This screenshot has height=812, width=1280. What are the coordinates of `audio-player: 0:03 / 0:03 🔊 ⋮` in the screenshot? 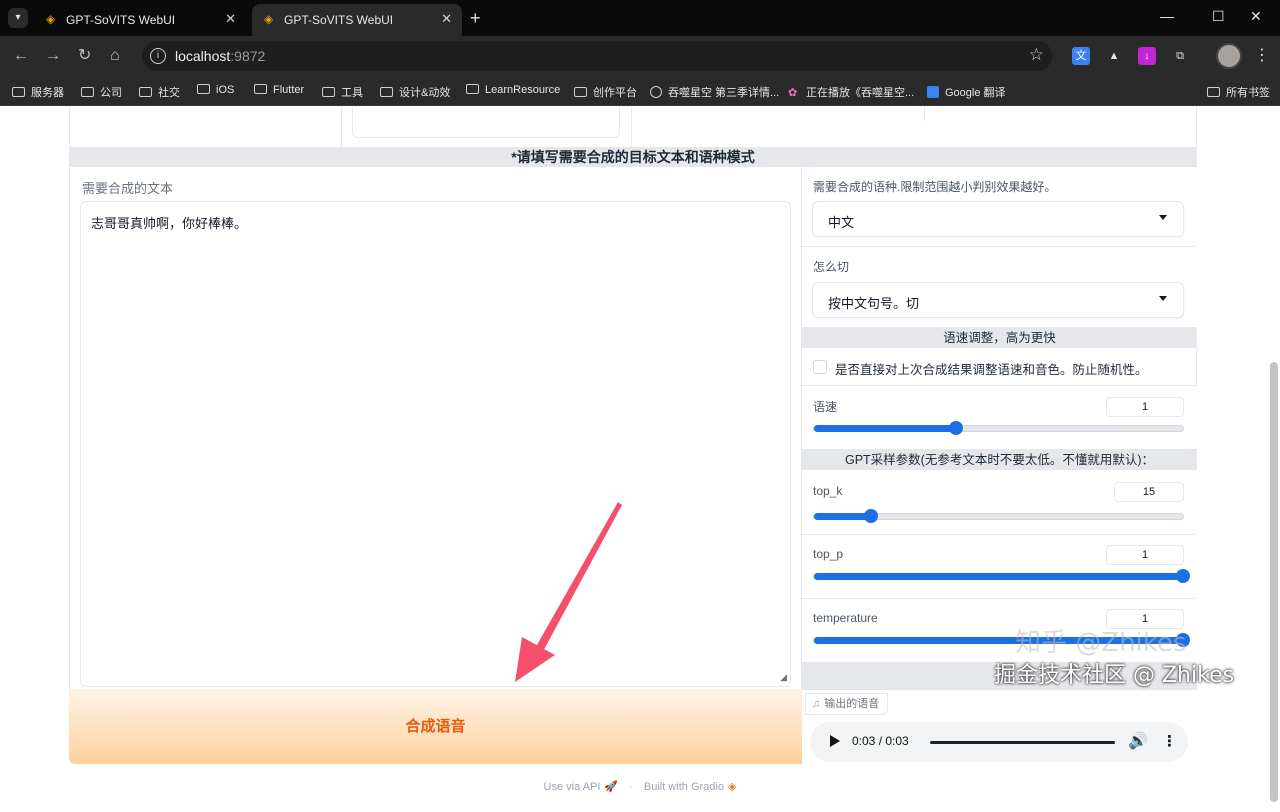 It's located at (999, 742).